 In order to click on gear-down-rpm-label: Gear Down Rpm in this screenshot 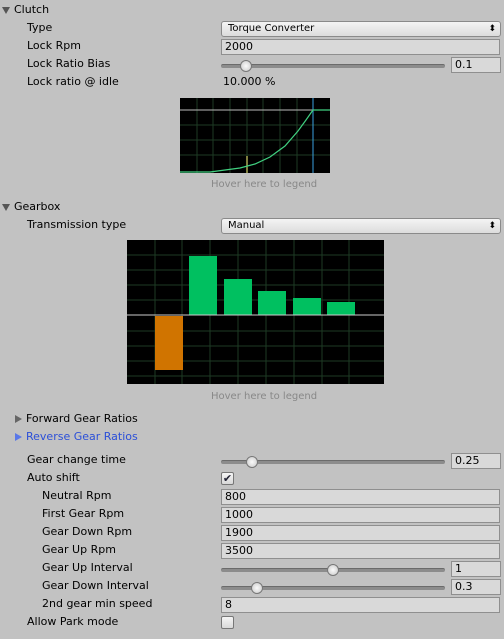, I will do `click(87, 531)`.